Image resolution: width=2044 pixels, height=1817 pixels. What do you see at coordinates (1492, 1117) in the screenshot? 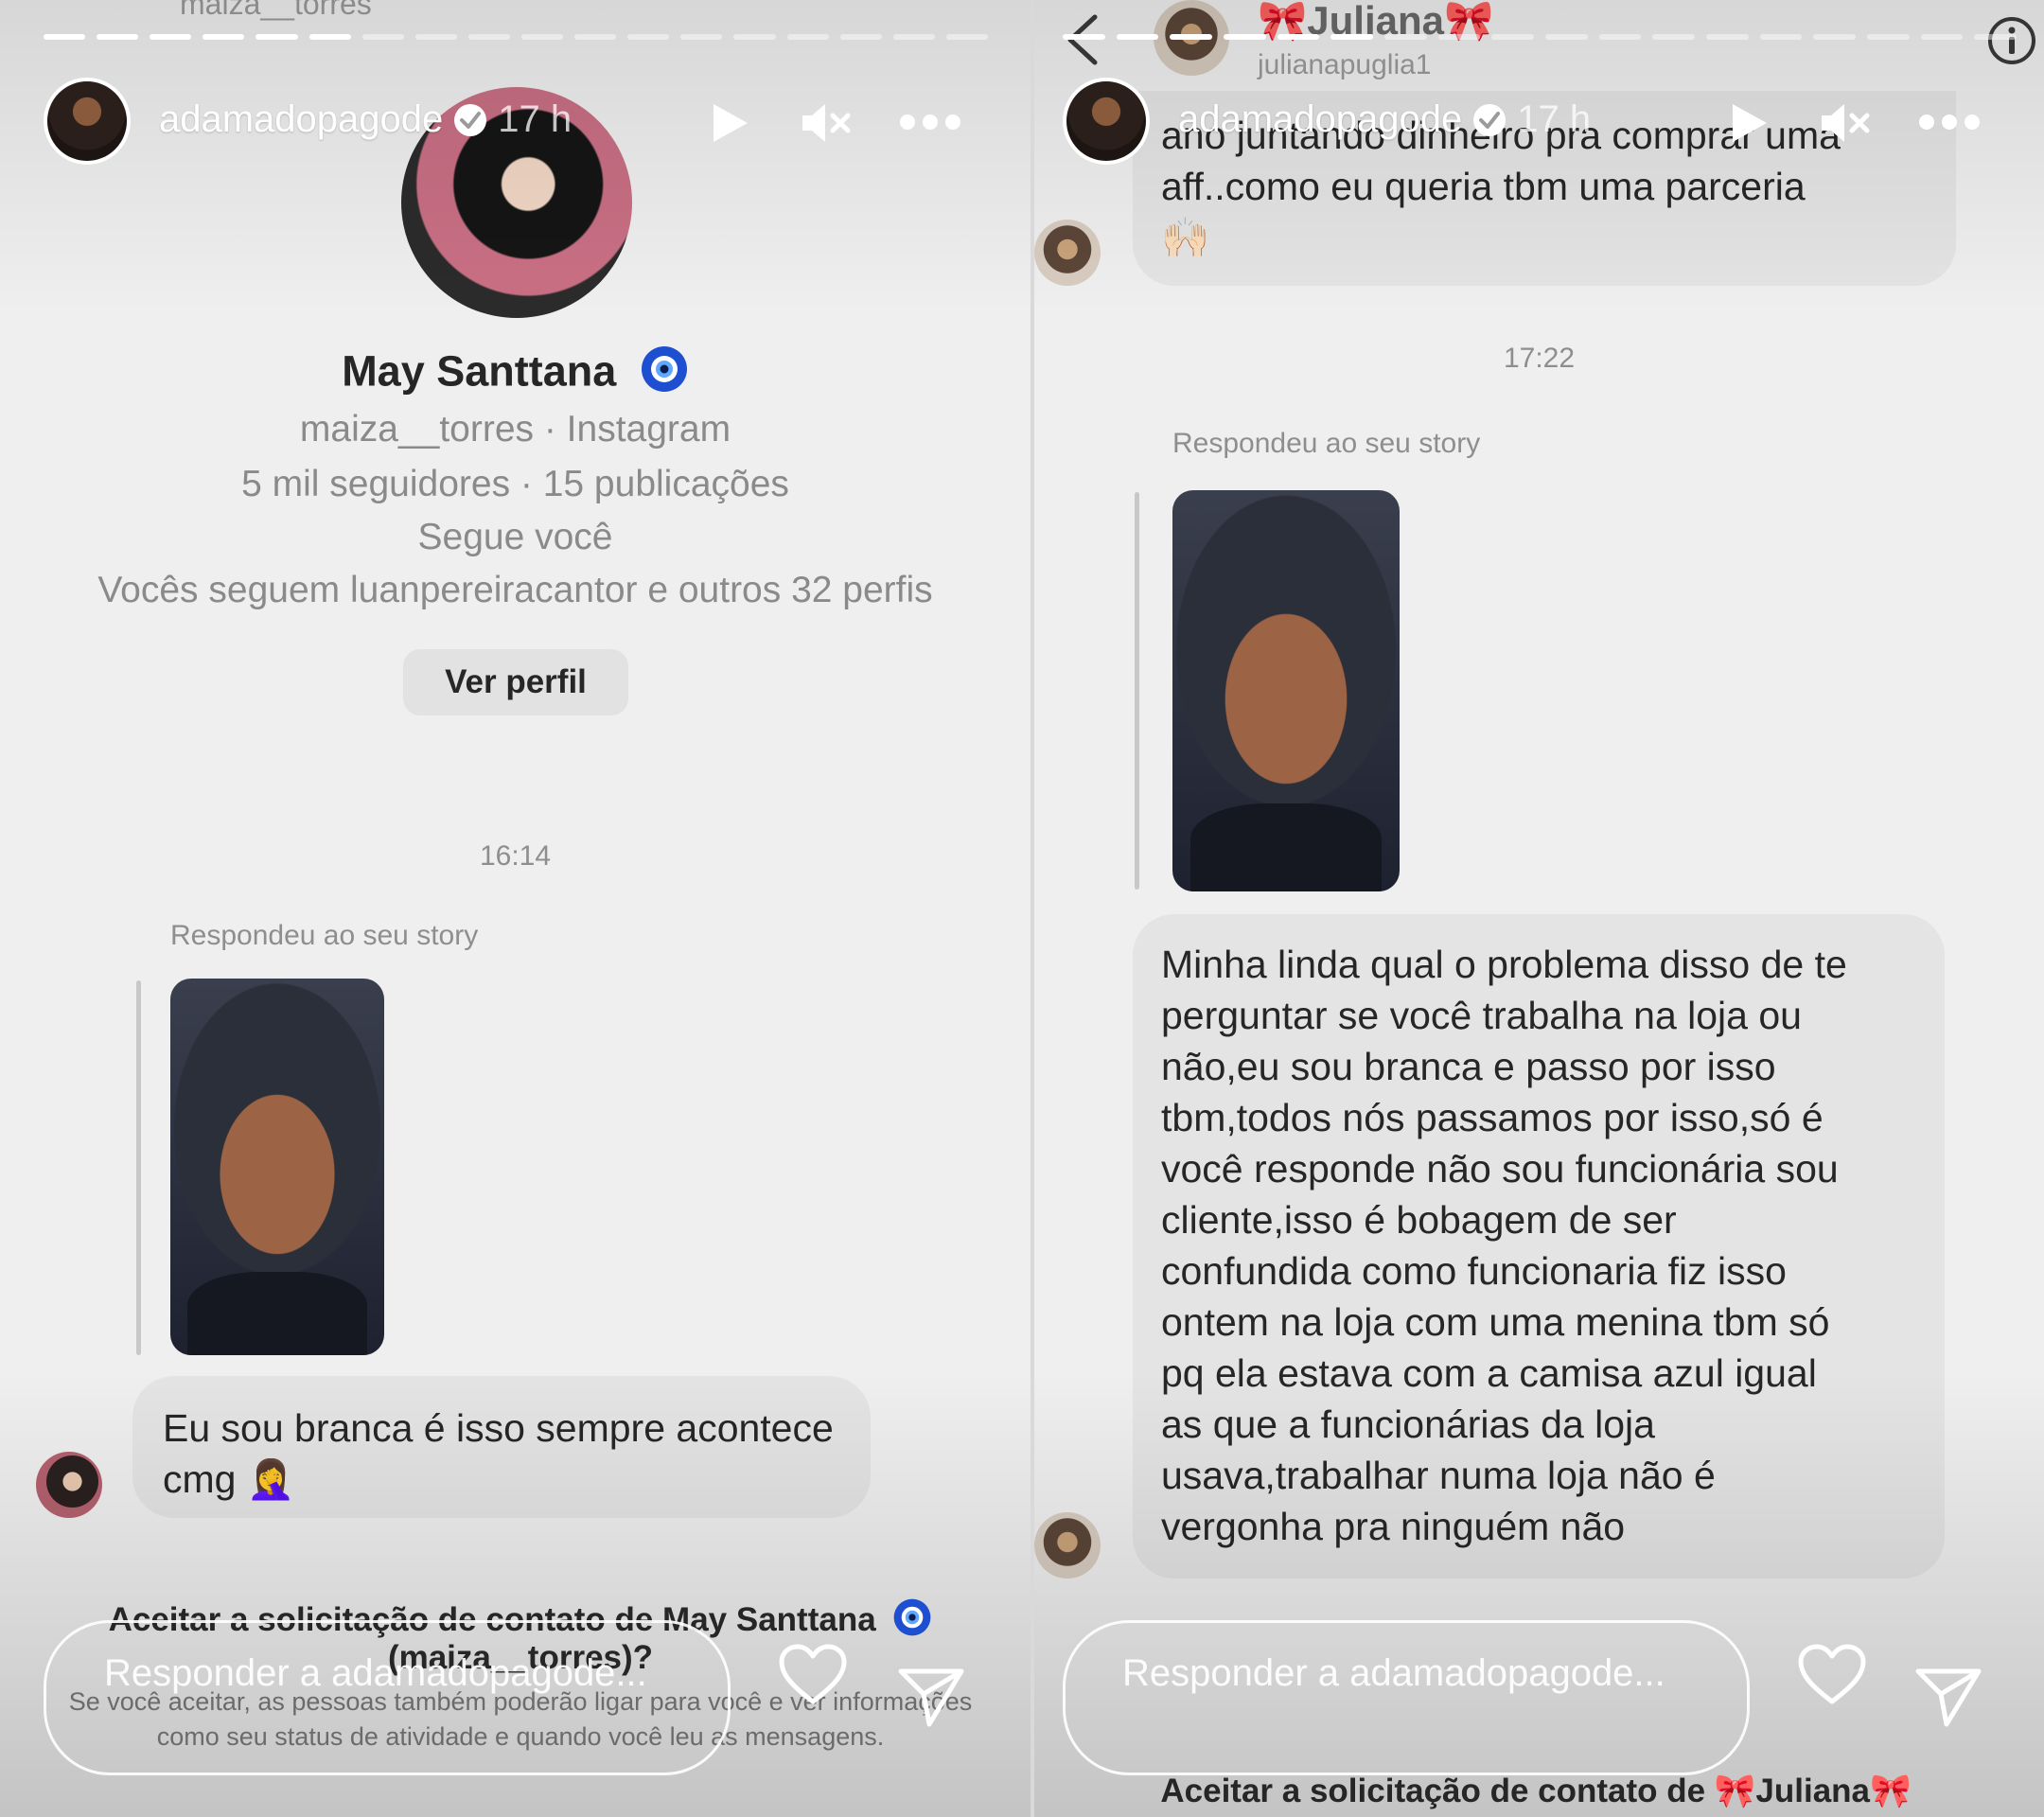
I see `message-line: tbm,todos nós passamos por isso,só é` at bounding box center [1492, 1117].